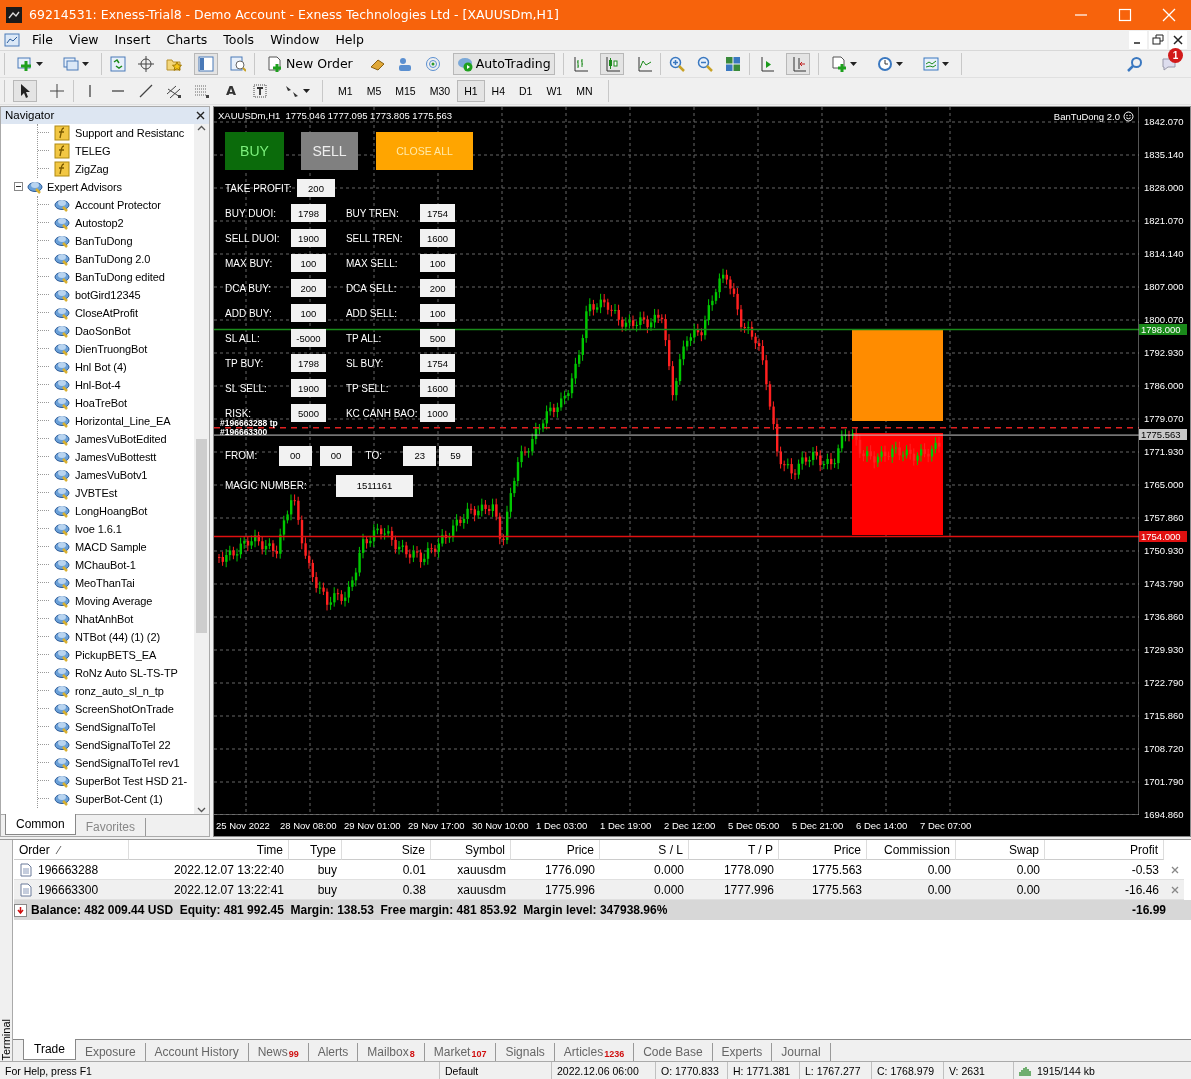  What do you see at coordinates (116, 798) in the screenshot?
I see `tree-item: SuperBot-Cent (1)` at bounding box center [116, 798].